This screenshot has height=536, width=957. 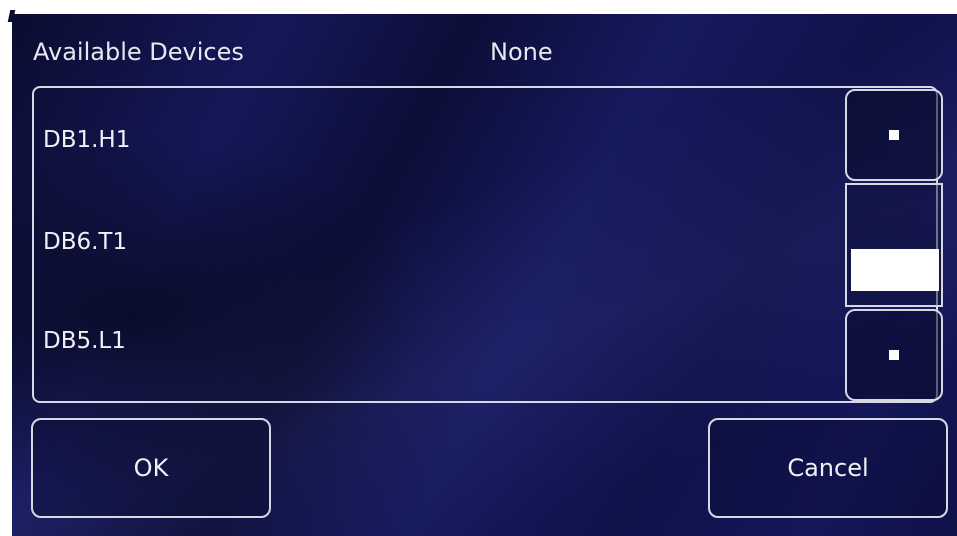 I want to click on selected-device-value: None, so click(x=521, y=52).